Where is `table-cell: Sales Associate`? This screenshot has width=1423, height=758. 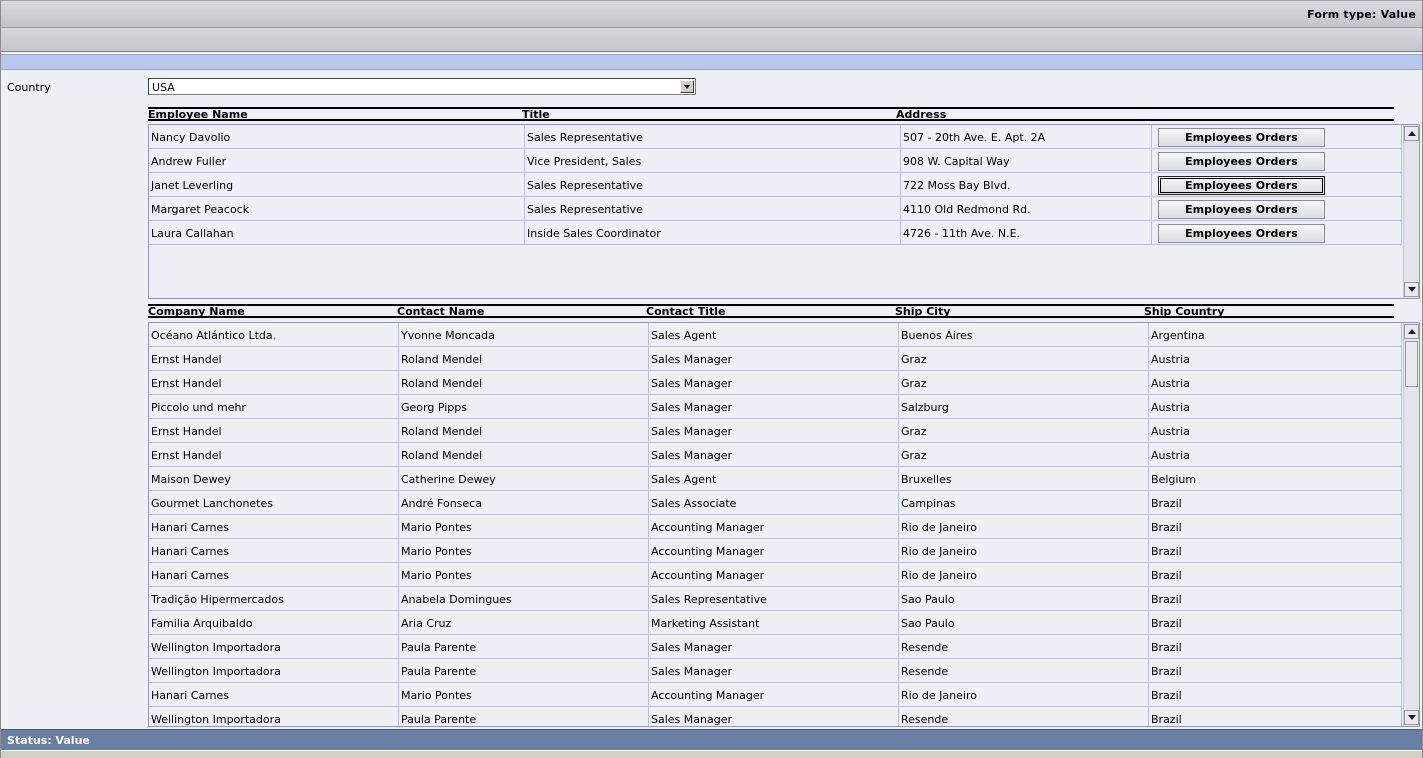
table-cell: Sales Associate is located at coordinates (774, 503).